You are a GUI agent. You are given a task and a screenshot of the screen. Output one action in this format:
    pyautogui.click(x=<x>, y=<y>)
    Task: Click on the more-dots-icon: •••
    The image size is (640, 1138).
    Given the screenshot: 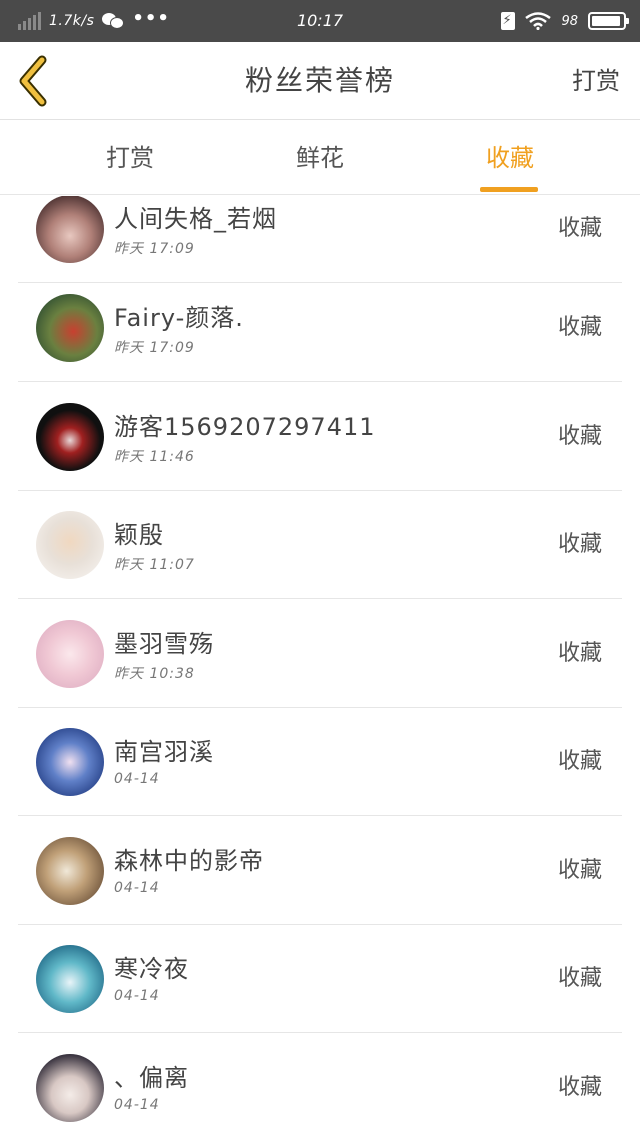 What is the action you would take?
    pyautogui.click(x=151, y=18)
    